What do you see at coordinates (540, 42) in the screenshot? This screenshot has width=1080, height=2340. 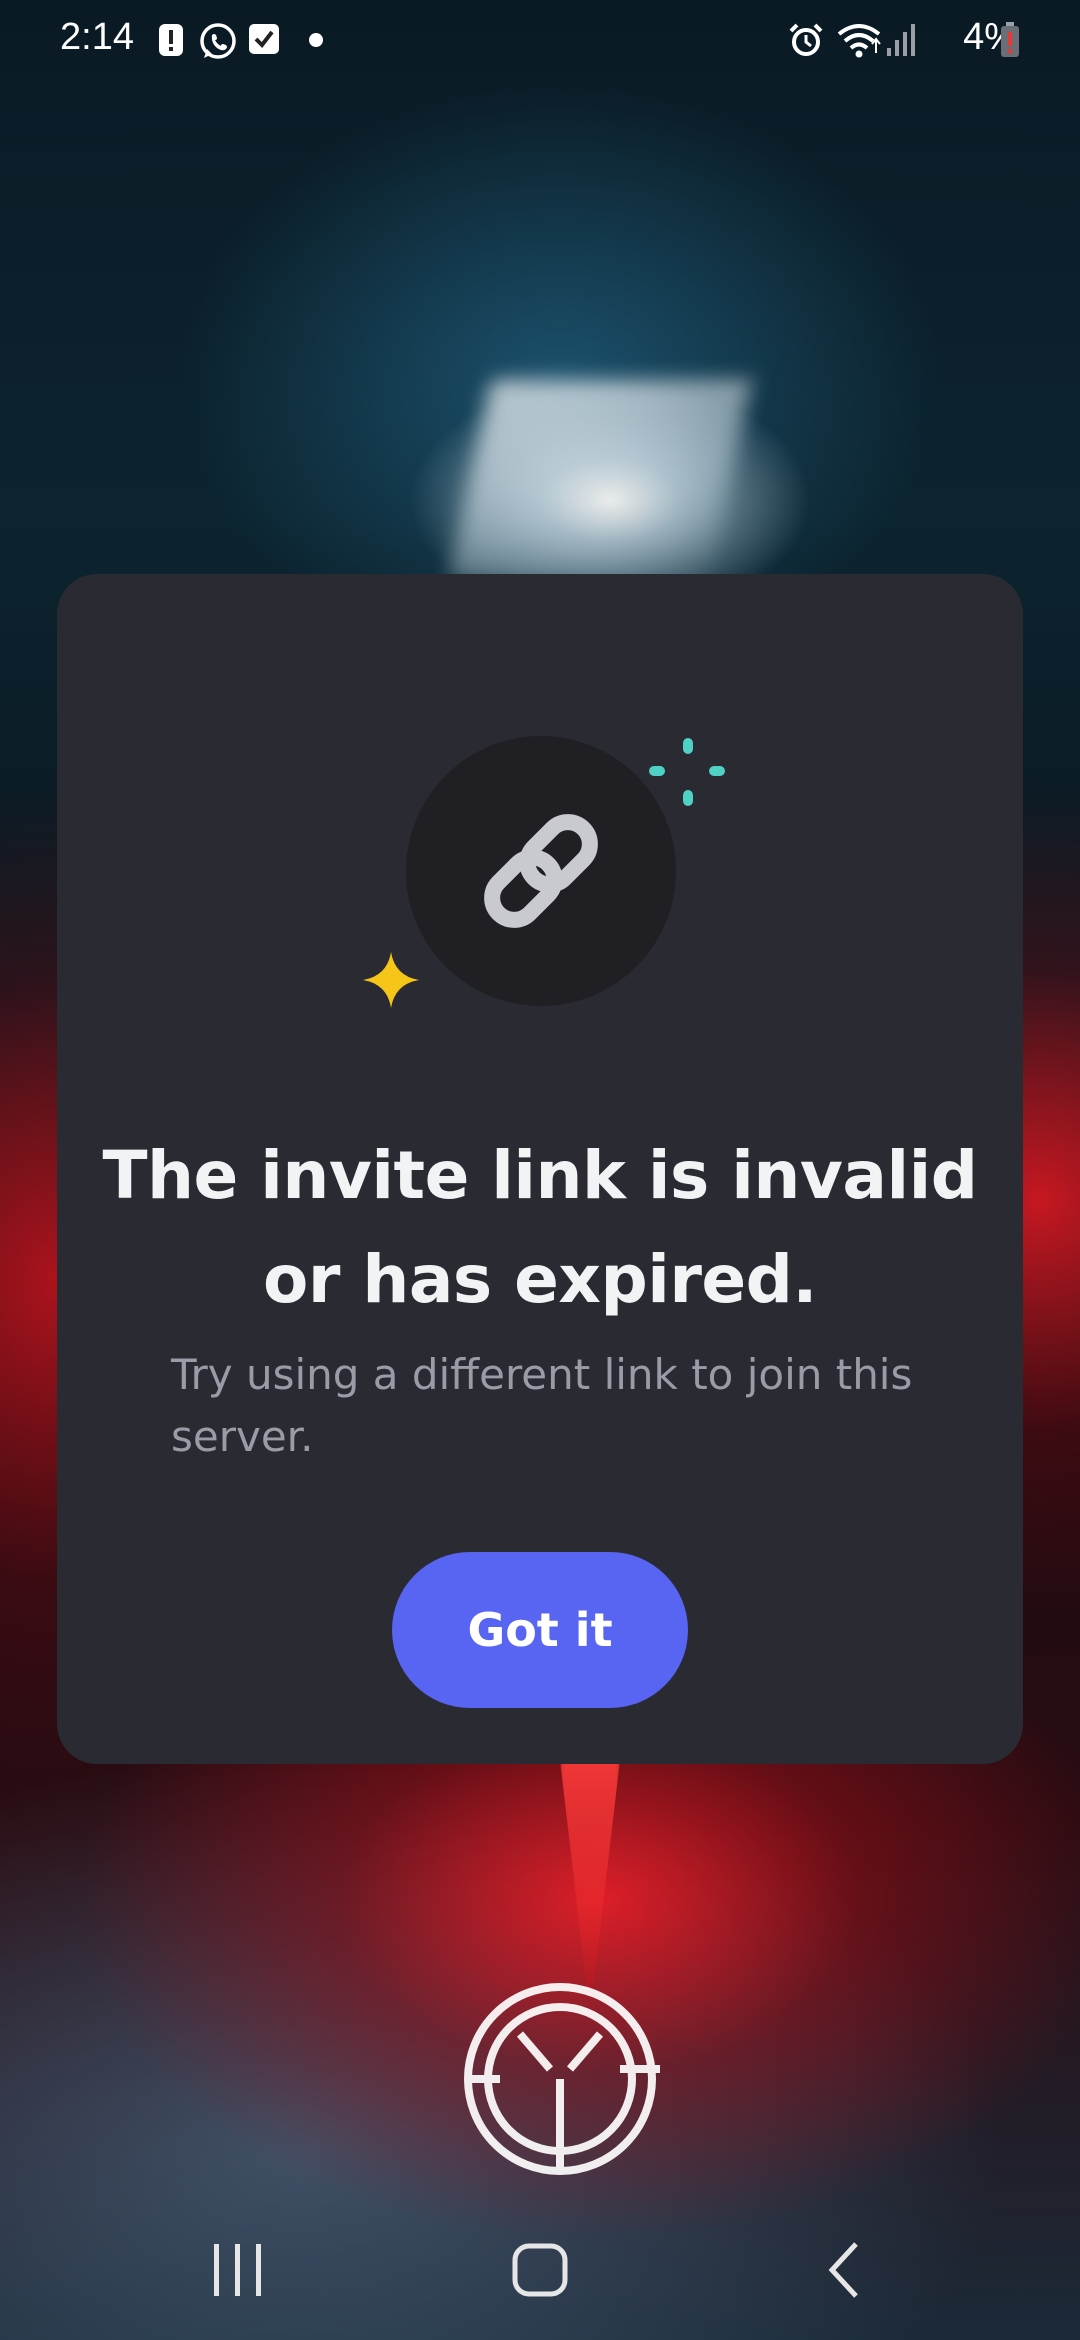 I see `status-bar: 2:14 4%` at bounding box center [540, 42].